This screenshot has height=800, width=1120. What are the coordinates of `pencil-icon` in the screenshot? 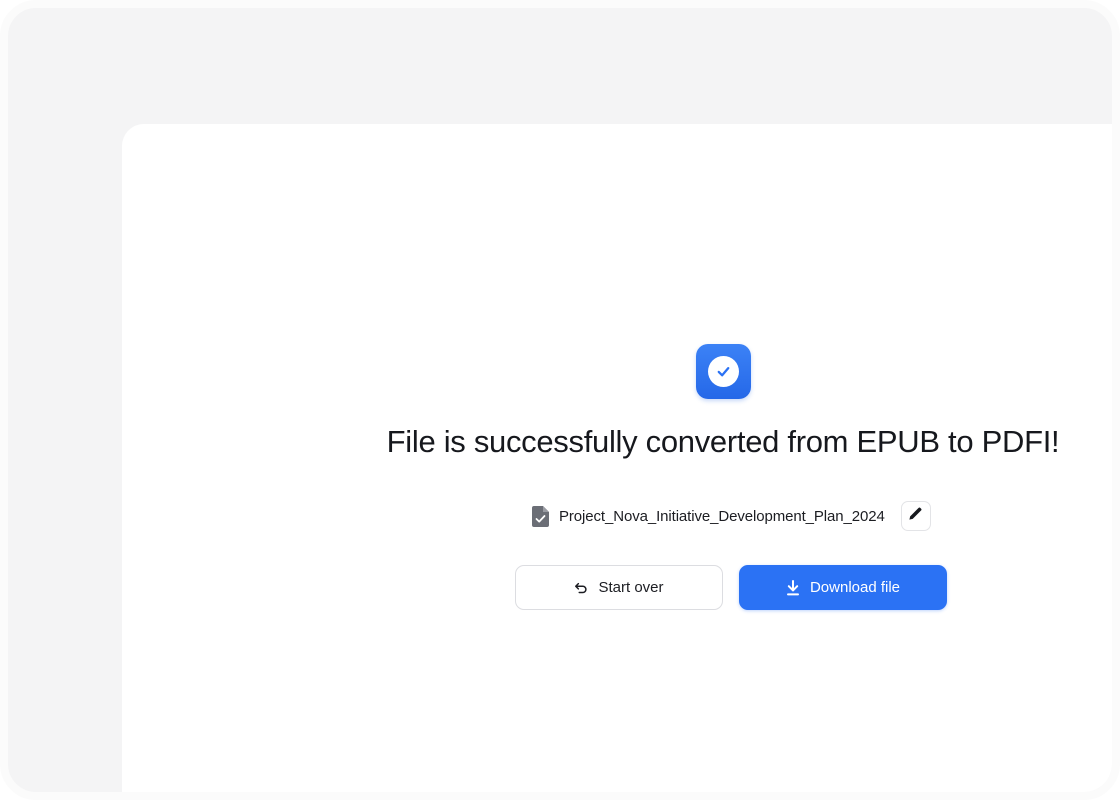 It's located at (915, 516).